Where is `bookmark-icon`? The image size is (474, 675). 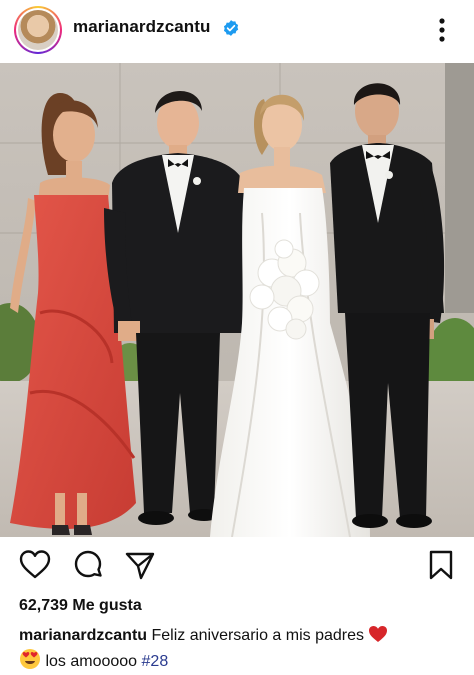 bookmark-icon is located at coordinates (441, 565).